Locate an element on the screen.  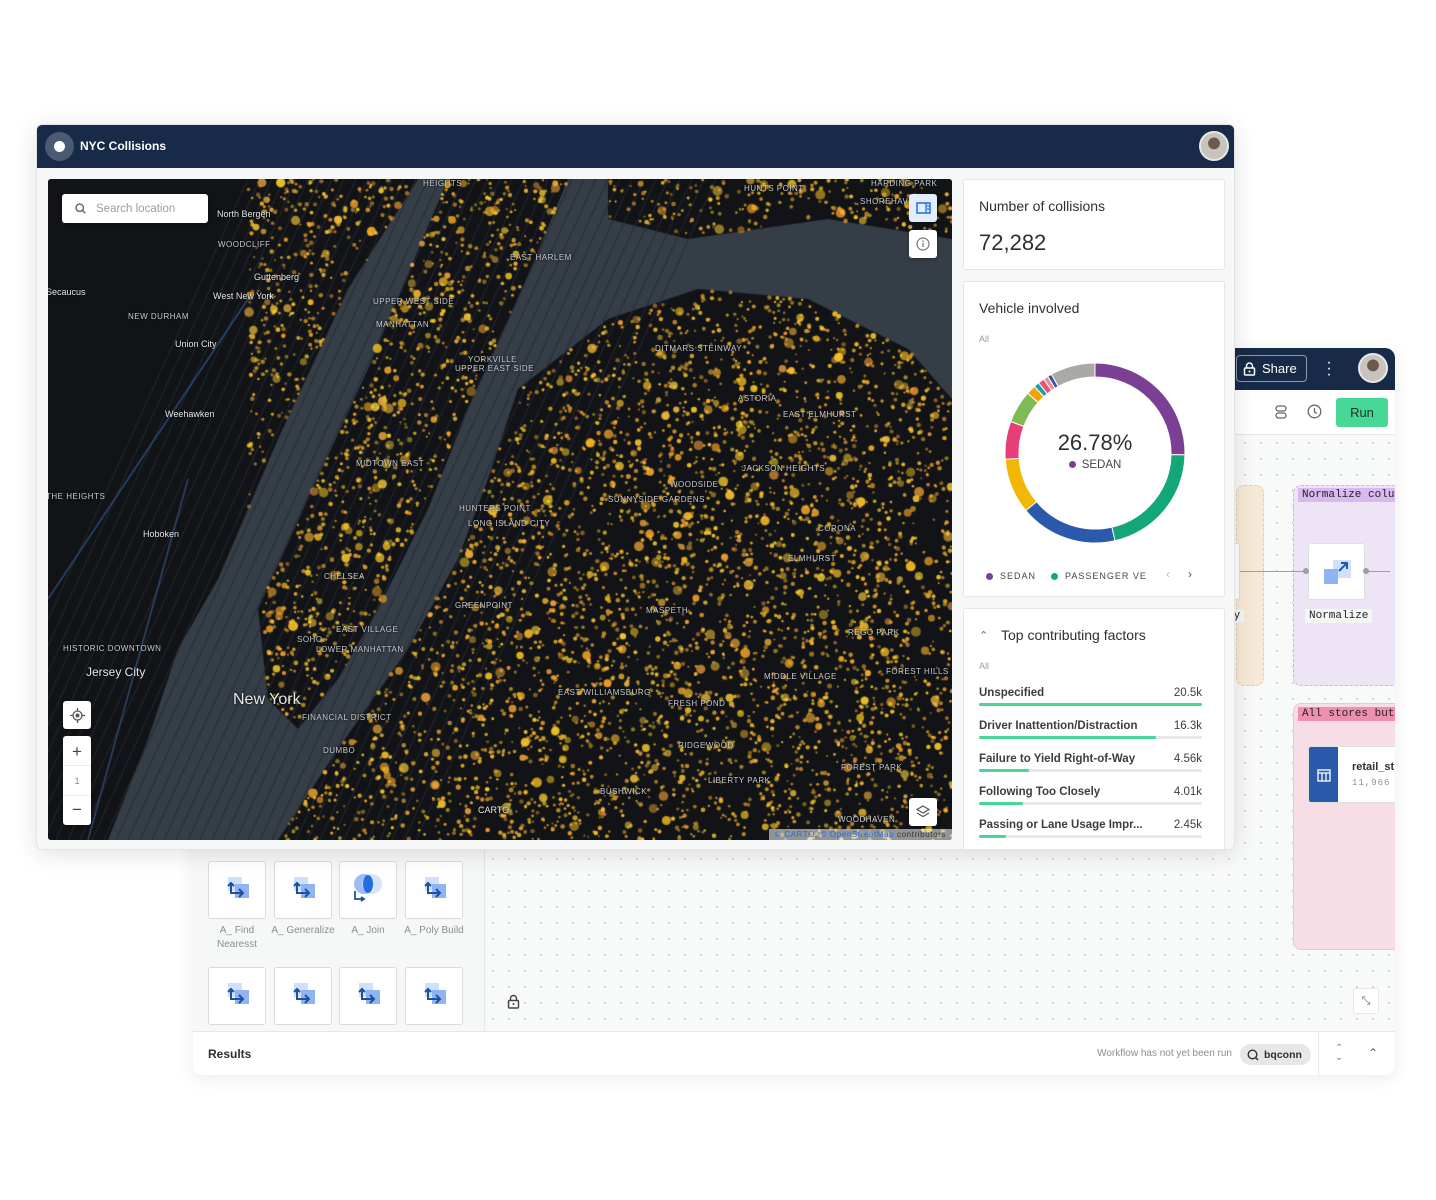
group-orange is located at coordinates (1250, 585).